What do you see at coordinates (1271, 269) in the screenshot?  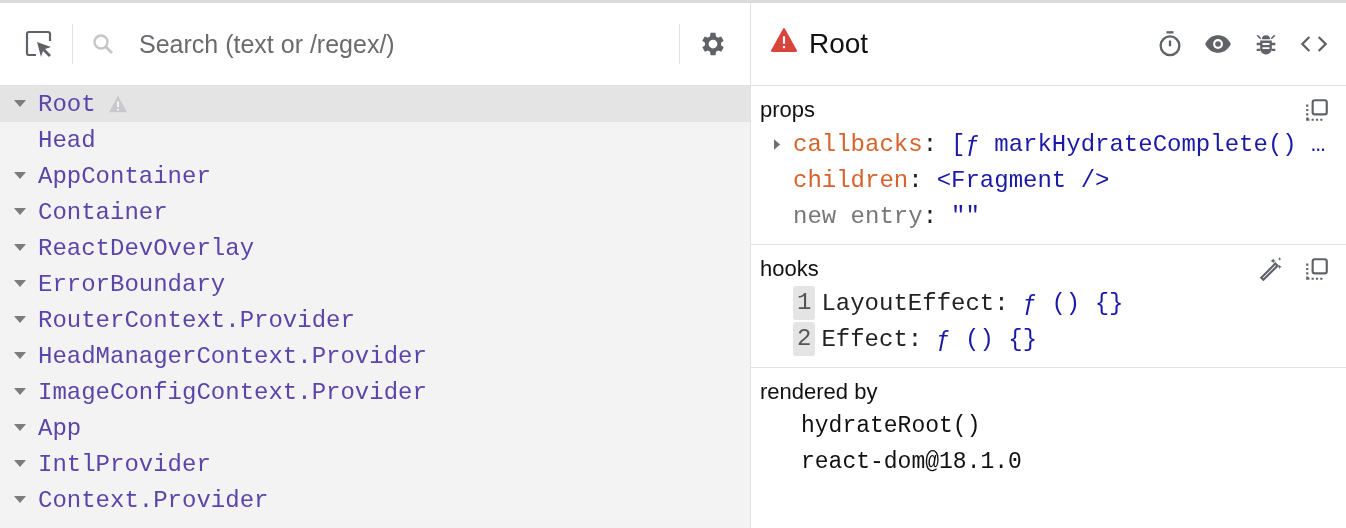 I see `magic-wand-icon` at bounding box center [1271, 269].